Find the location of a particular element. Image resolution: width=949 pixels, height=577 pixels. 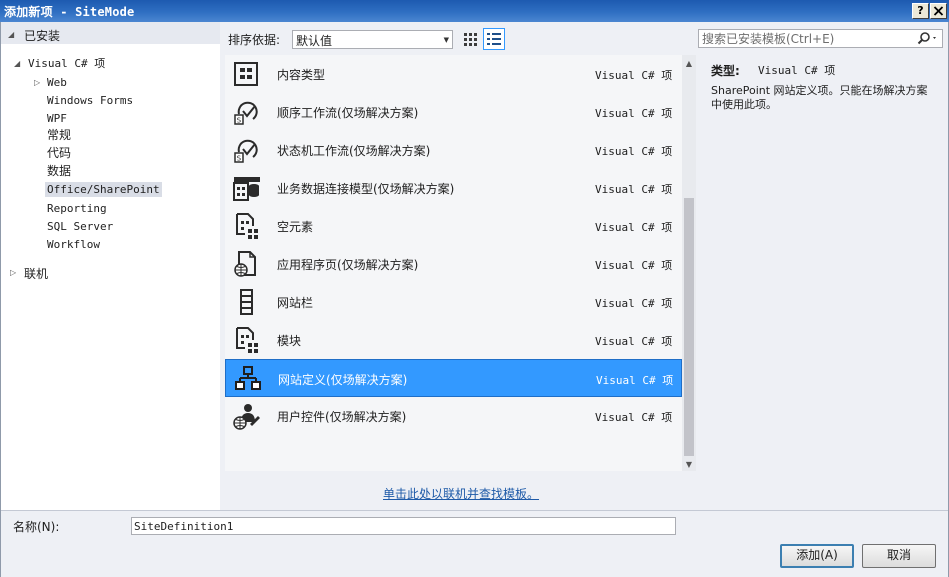

footer-divider is located at coordinates (474, 510).